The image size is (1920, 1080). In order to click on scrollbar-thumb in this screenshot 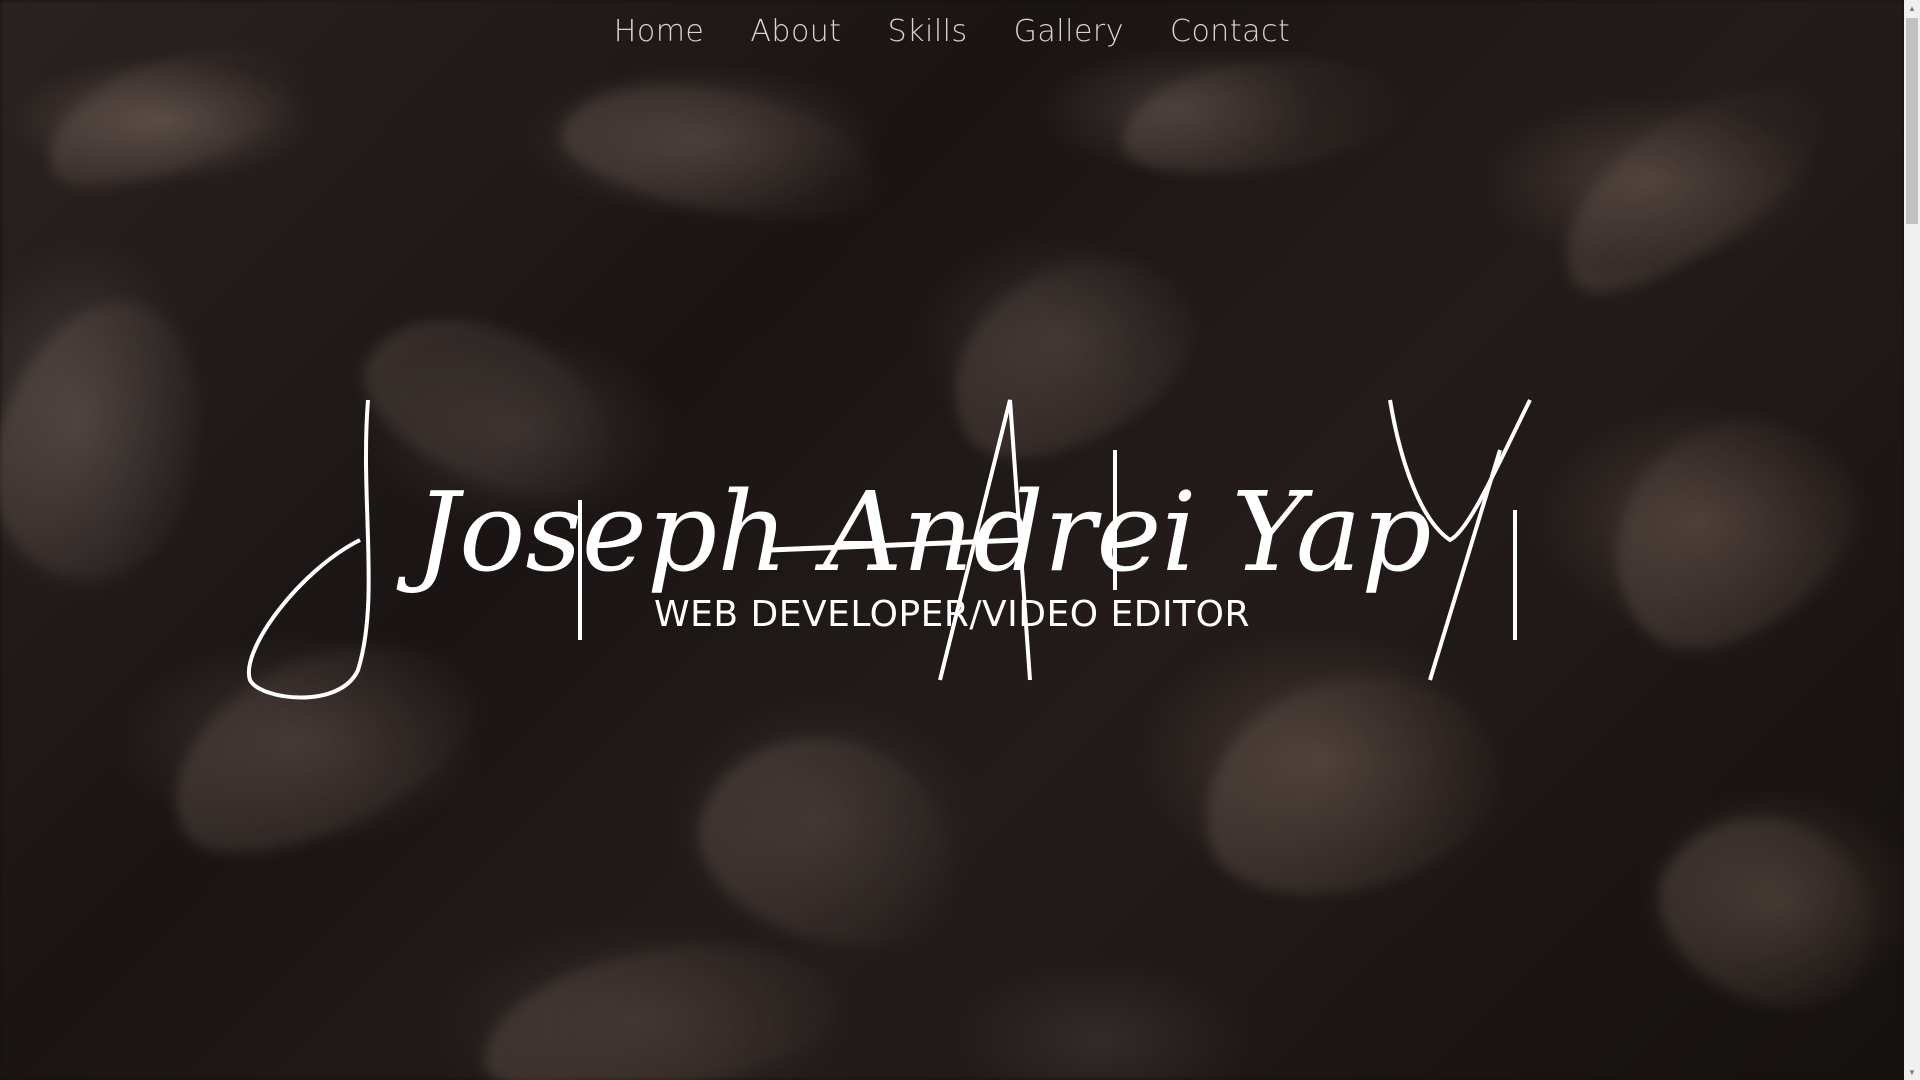, I will do `click(1912, 121)`.